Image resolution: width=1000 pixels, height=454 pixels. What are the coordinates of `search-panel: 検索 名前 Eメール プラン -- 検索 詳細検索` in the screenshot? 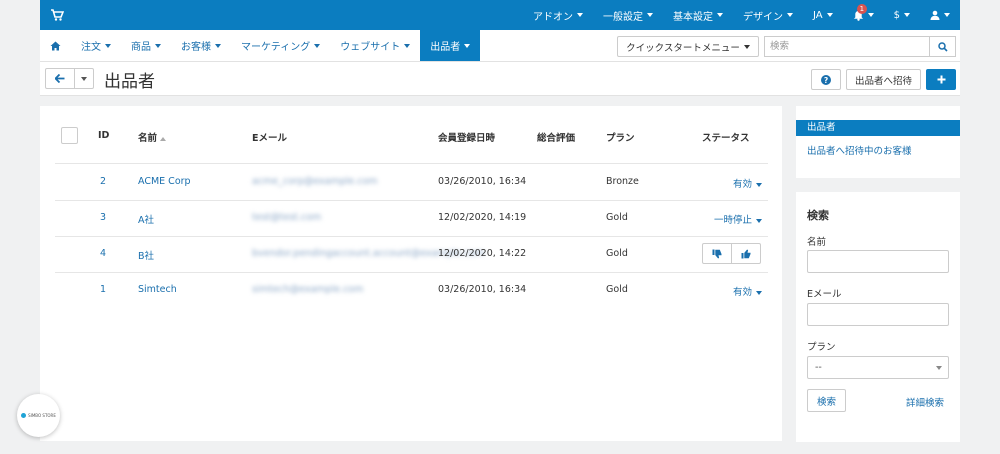 It's located at (878, 317).